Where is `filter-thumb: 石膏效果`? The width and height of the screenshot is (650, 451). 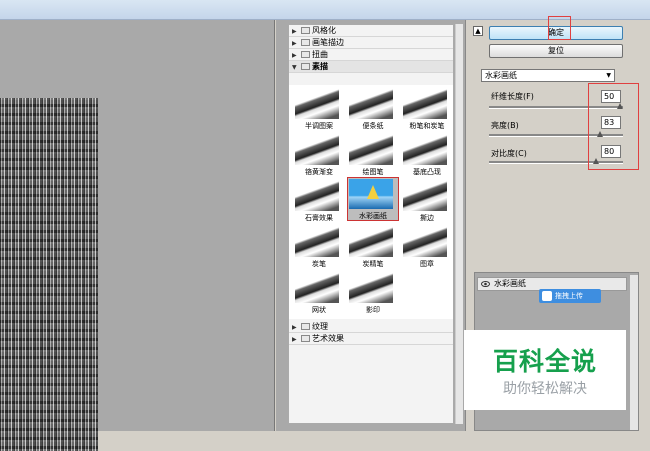 filter-thumb: 石膏效果 is located at coordinates (319, 201).